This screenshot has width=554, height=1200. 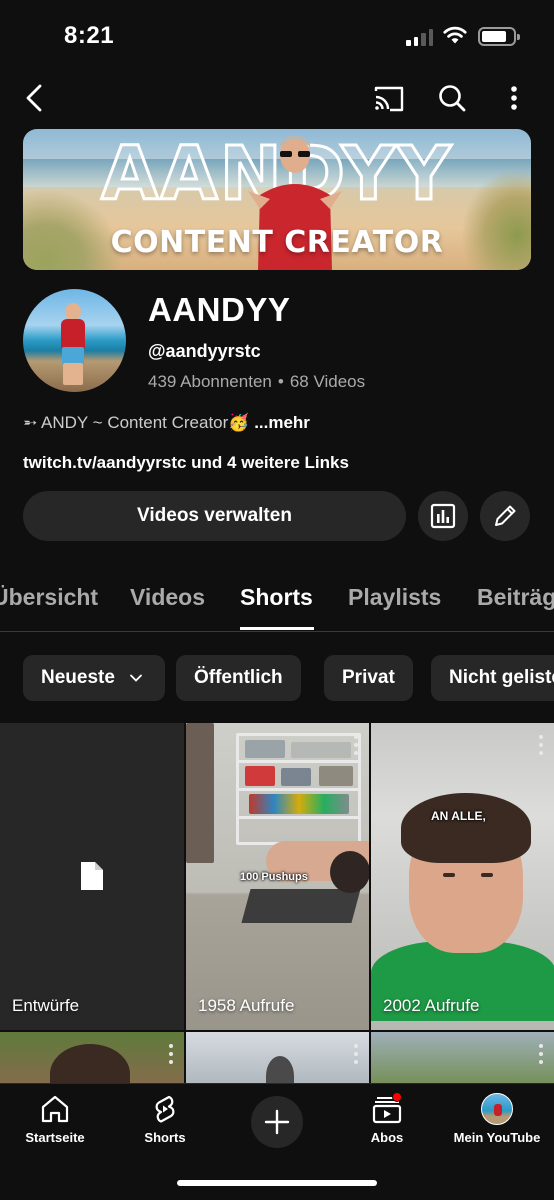 What do you see at coordinates (387, 1137) in the screenshot?
I see `nav-subscriptions-label: Abos` at bounding box center [387, 1137].